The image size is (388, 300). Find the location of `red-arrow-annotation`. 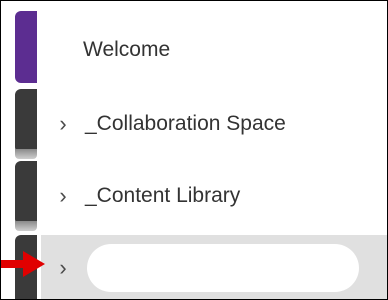

red-arrow-annotation is located at coordinates (23, 264).